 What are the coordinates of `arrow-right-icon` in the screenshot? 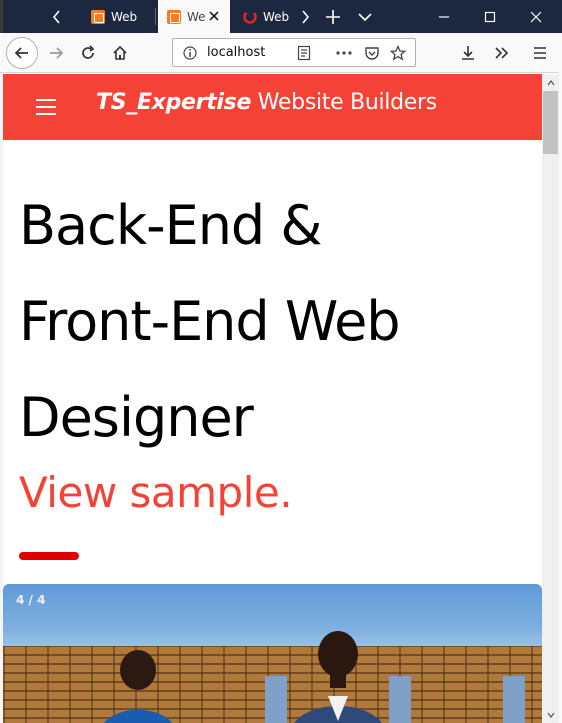 It's located at (57, 53).